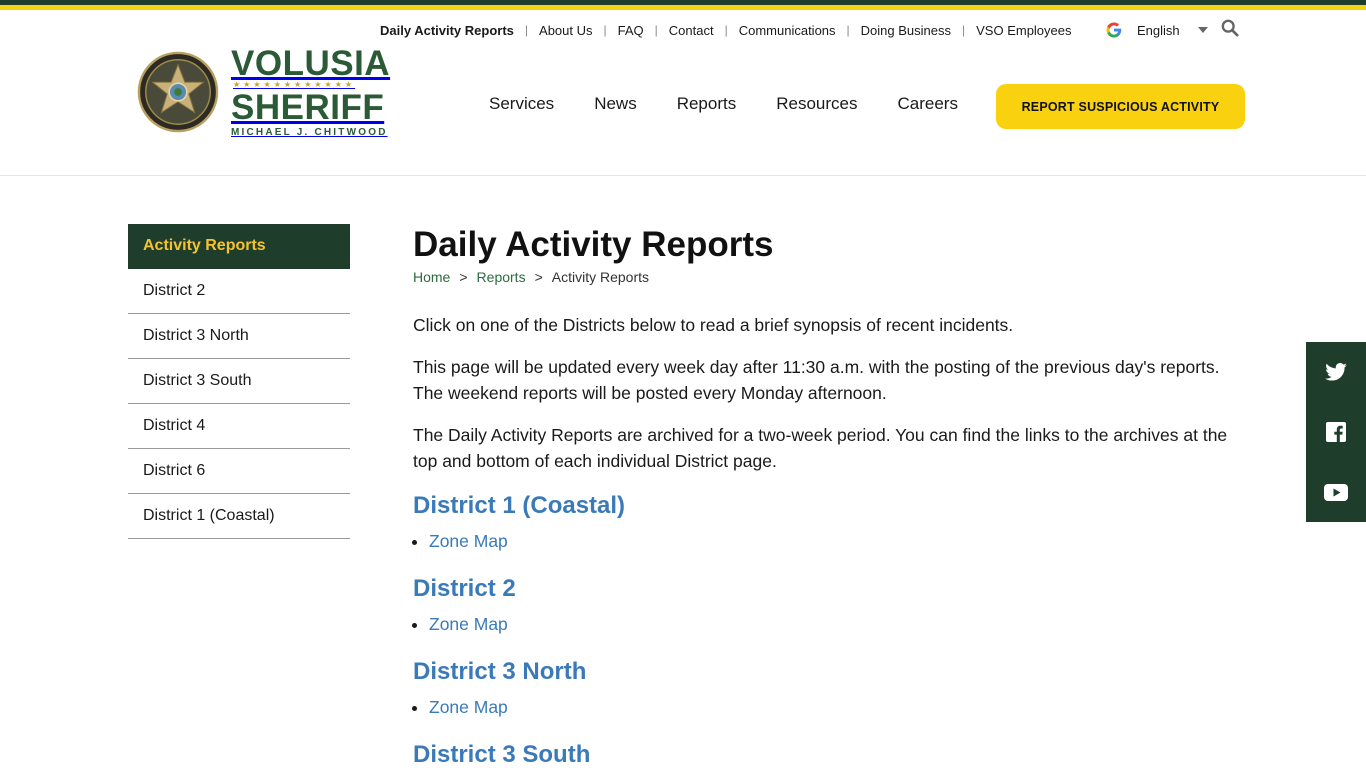 Image resolution: width=1366 pixels, height=768 pixels. What do you see at coordinates (464, 588) in the screenshot?
I see `district-heading-label: District 2` at bounding box center [464, 588].